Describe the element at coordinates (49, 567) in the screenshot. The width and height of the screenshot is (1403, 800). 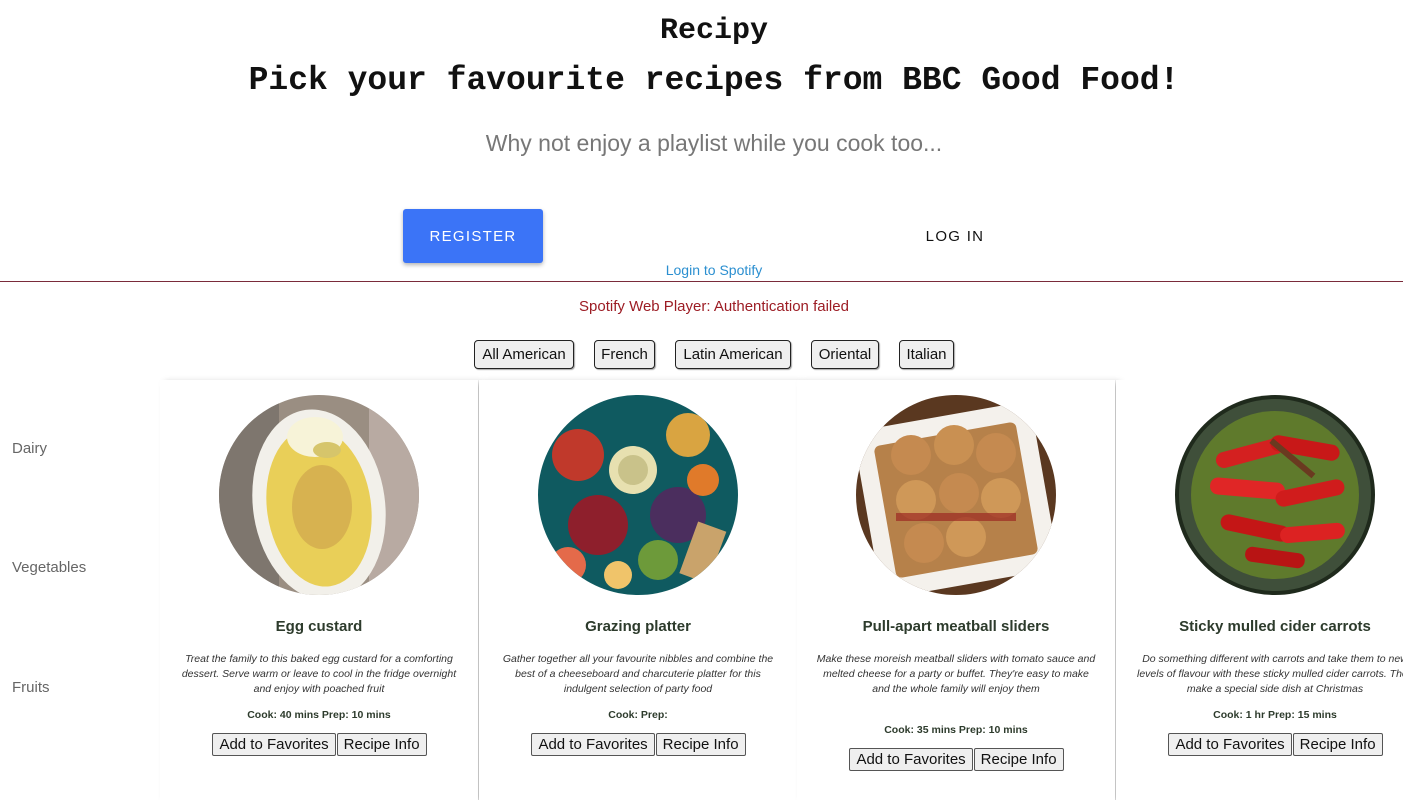
I see `category-vegetables: Vegetables` at that location.